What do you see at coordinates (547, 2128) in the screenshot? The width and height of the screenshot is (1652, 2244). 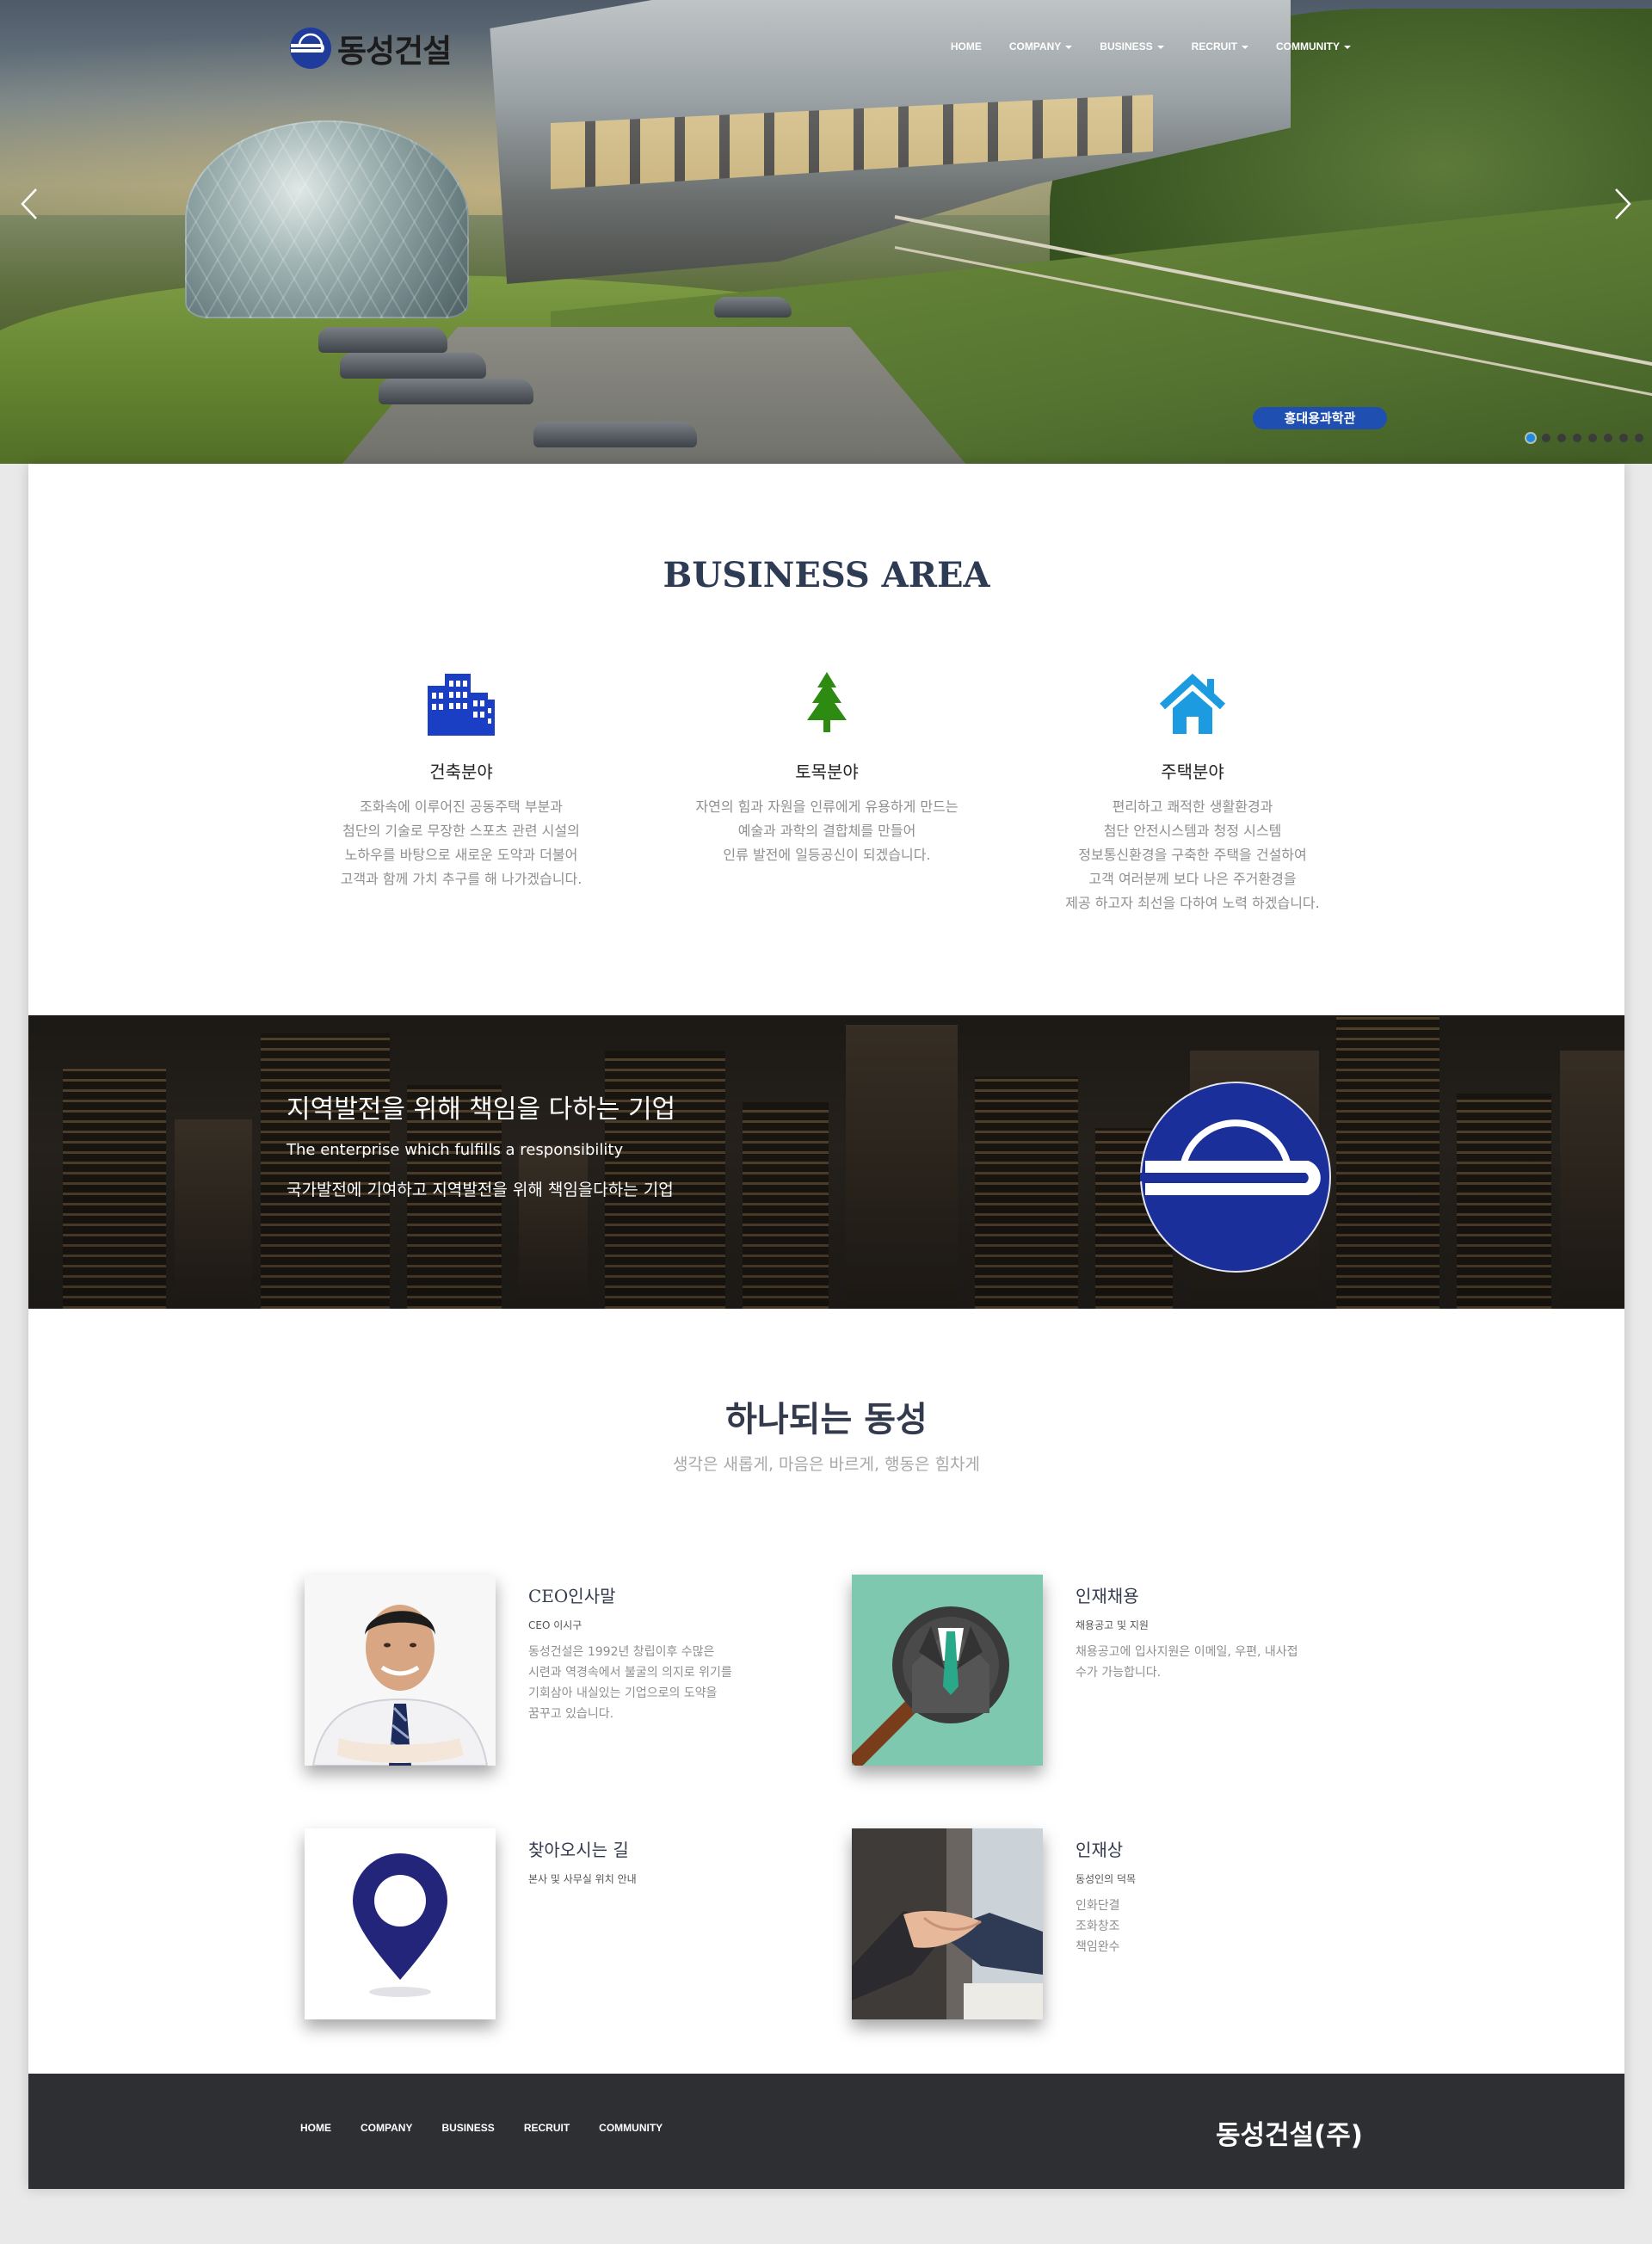 I see `footer-link-recruit: RECRUIT` at bounding box center [547, 2128].